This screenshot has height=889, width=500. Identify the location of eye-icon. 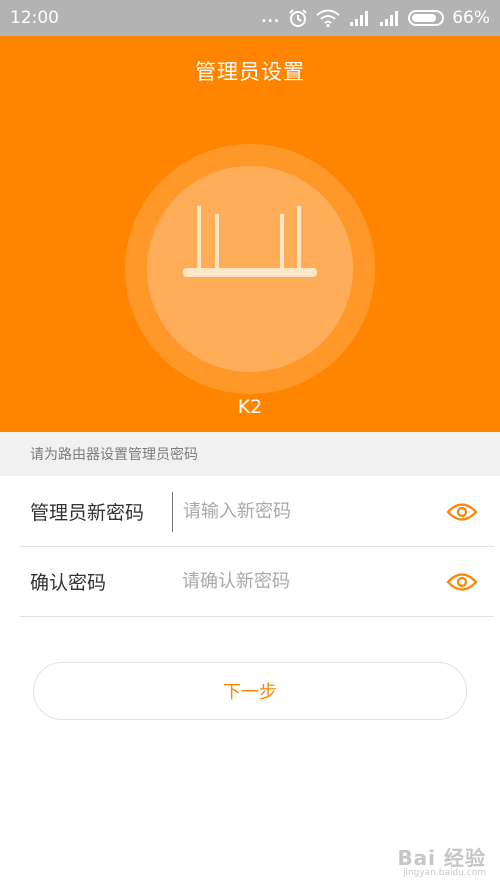
(462, 512).